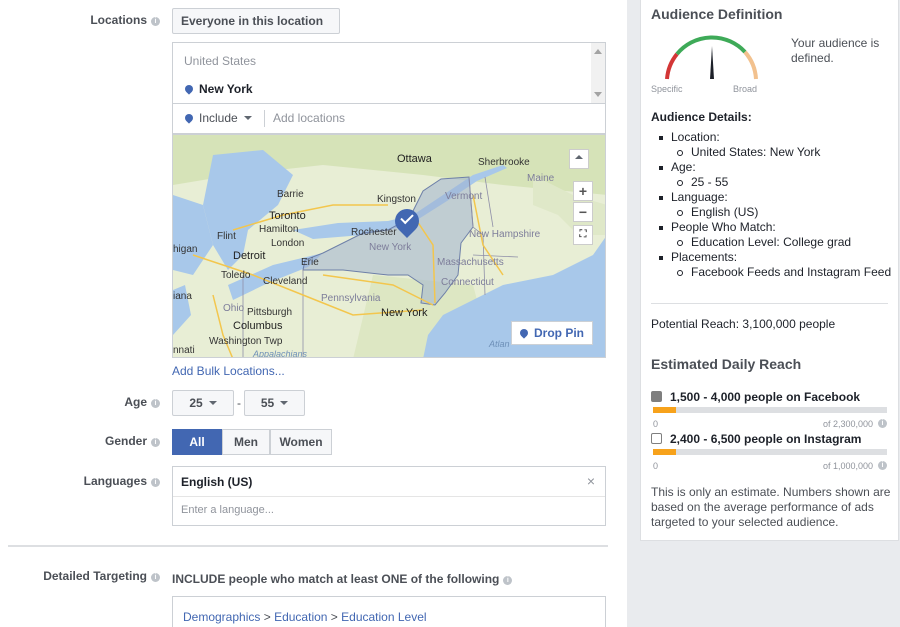 The image size is (900, 627). I want to click on drop-pin-button: Drop Pin, so click(552, 333).